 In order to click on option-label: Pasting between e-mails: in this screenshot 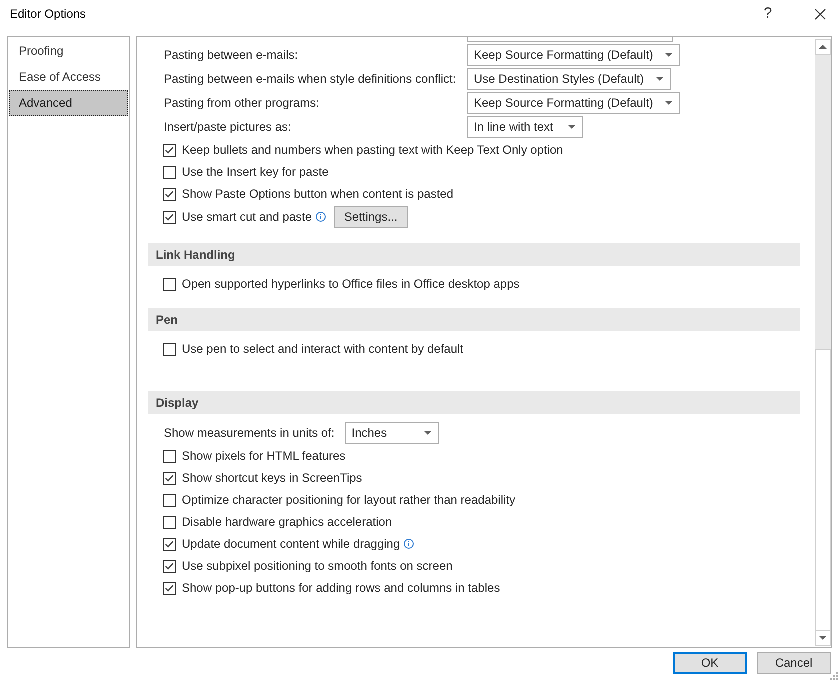, I will do `click(232, 55)`.